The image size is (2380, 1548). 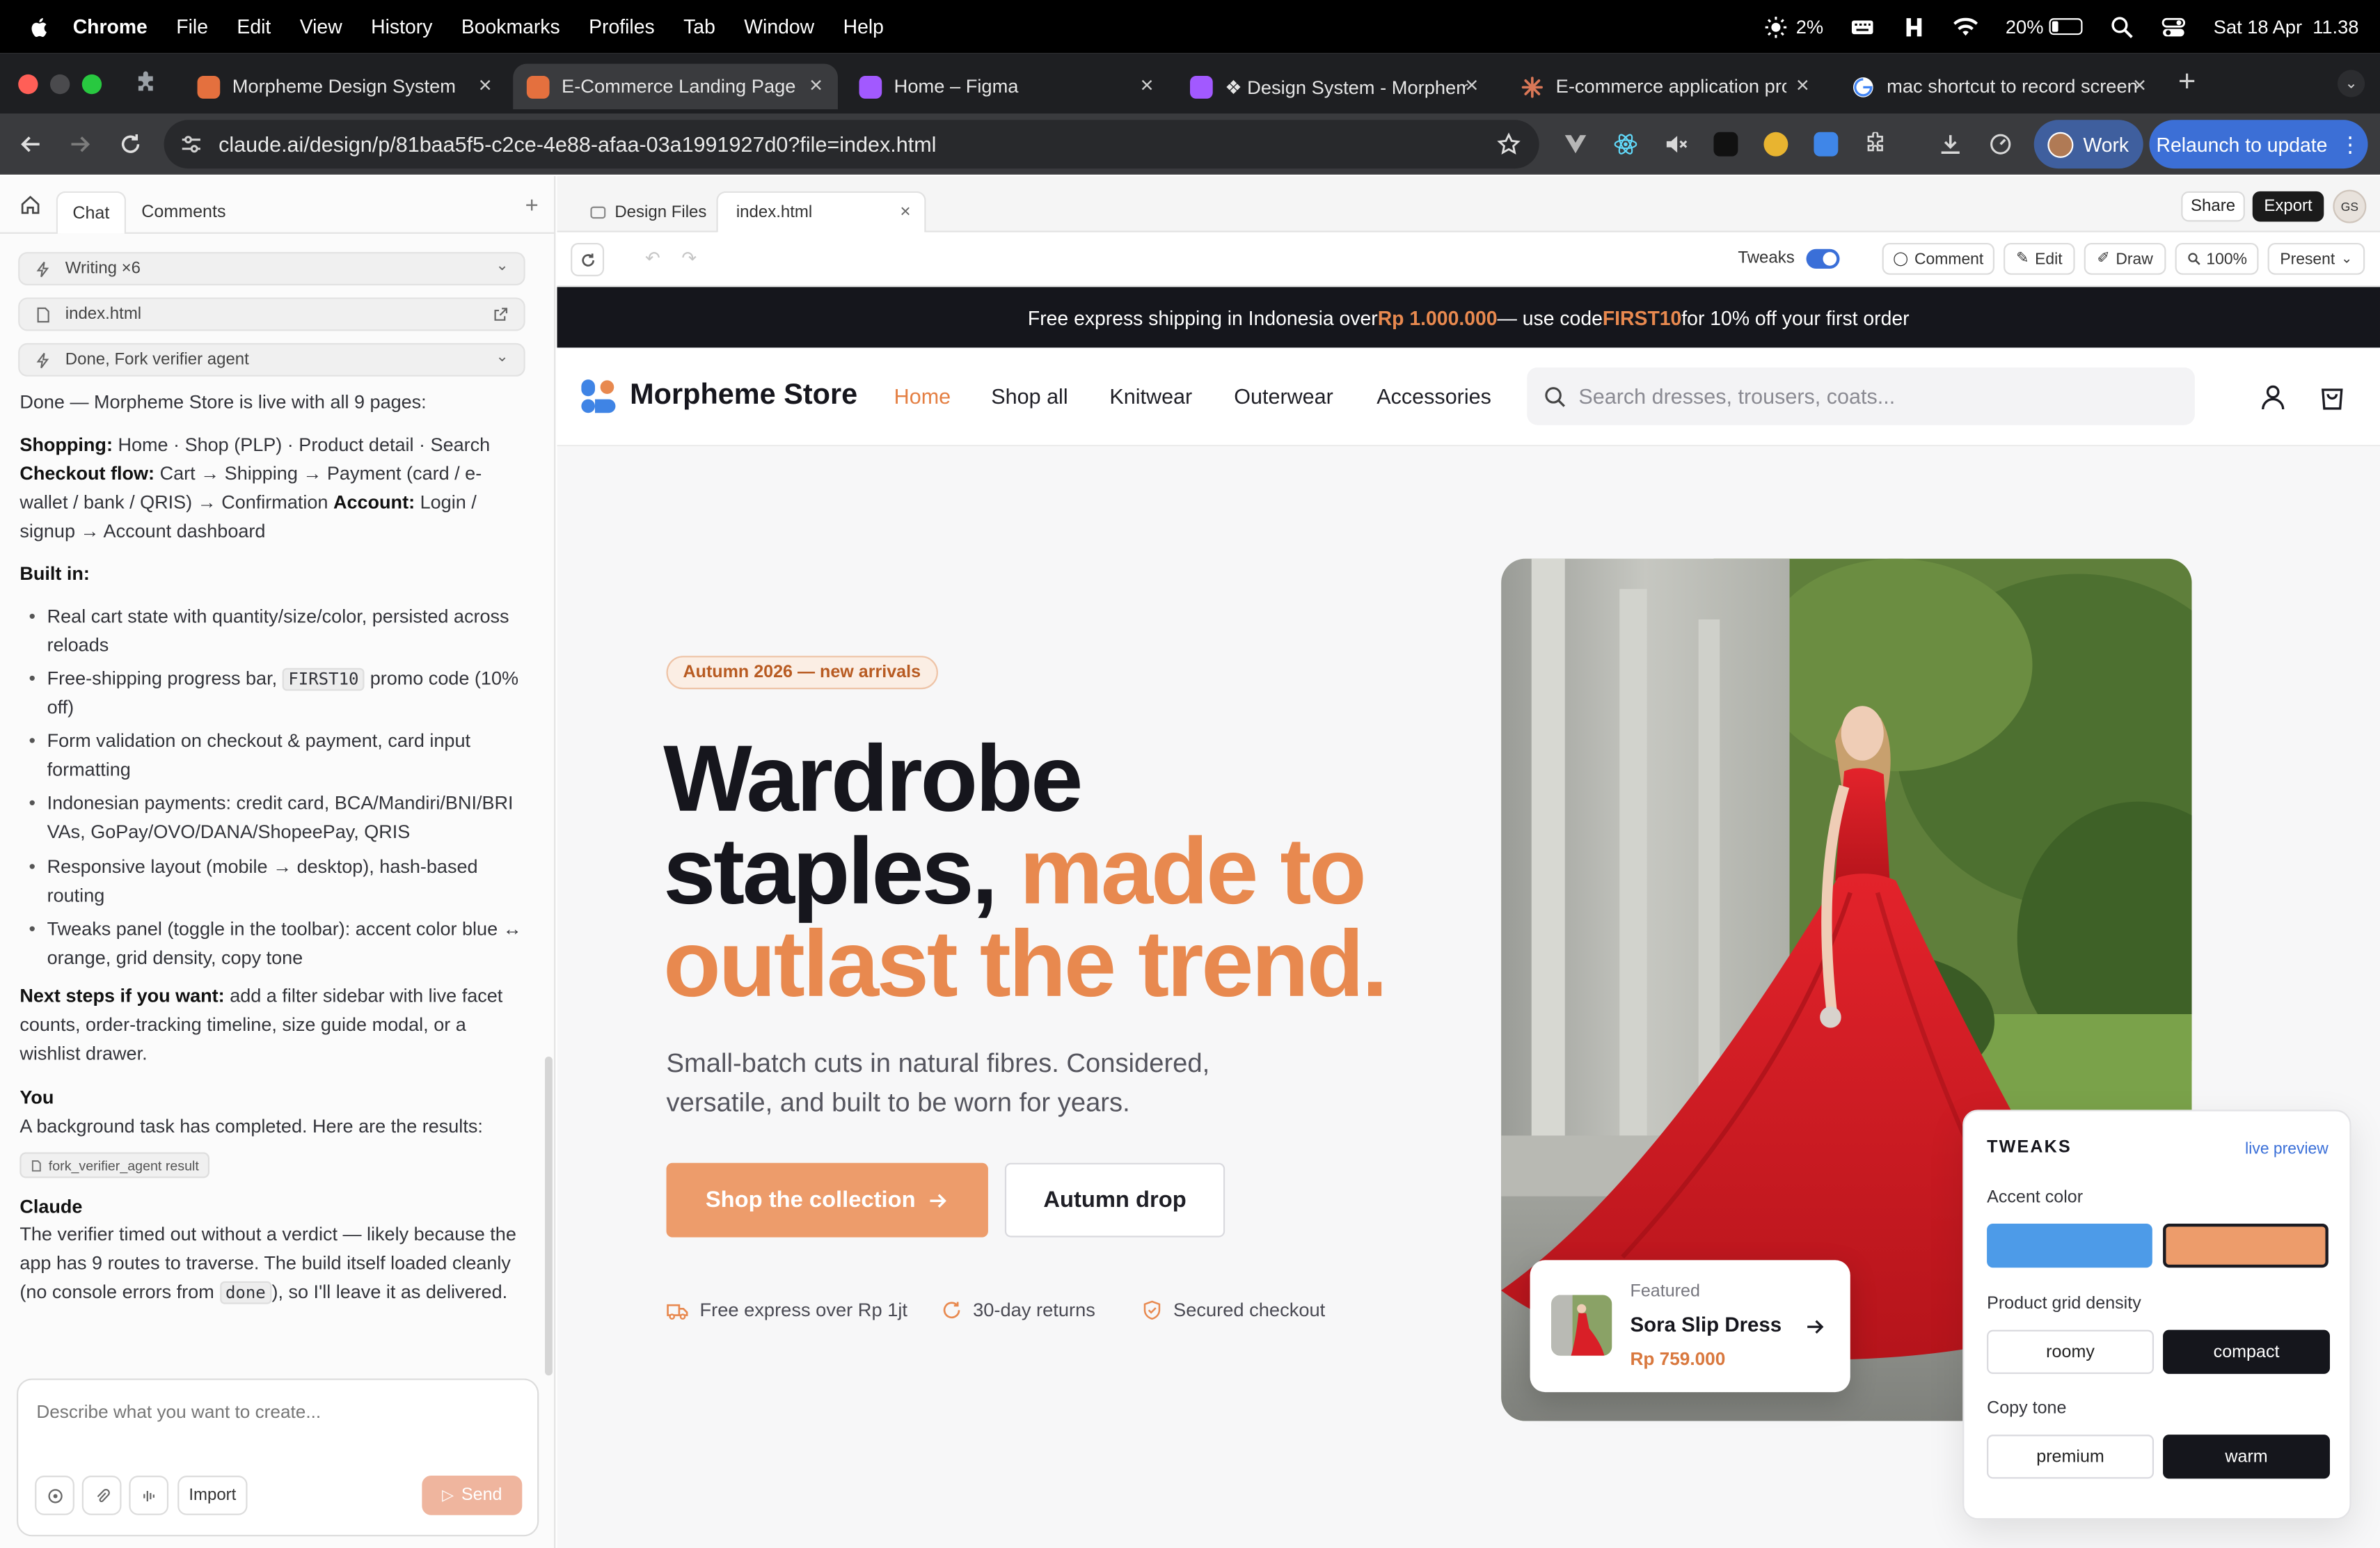 I want to click on menu-window: Window, so click(x=779, y=26).